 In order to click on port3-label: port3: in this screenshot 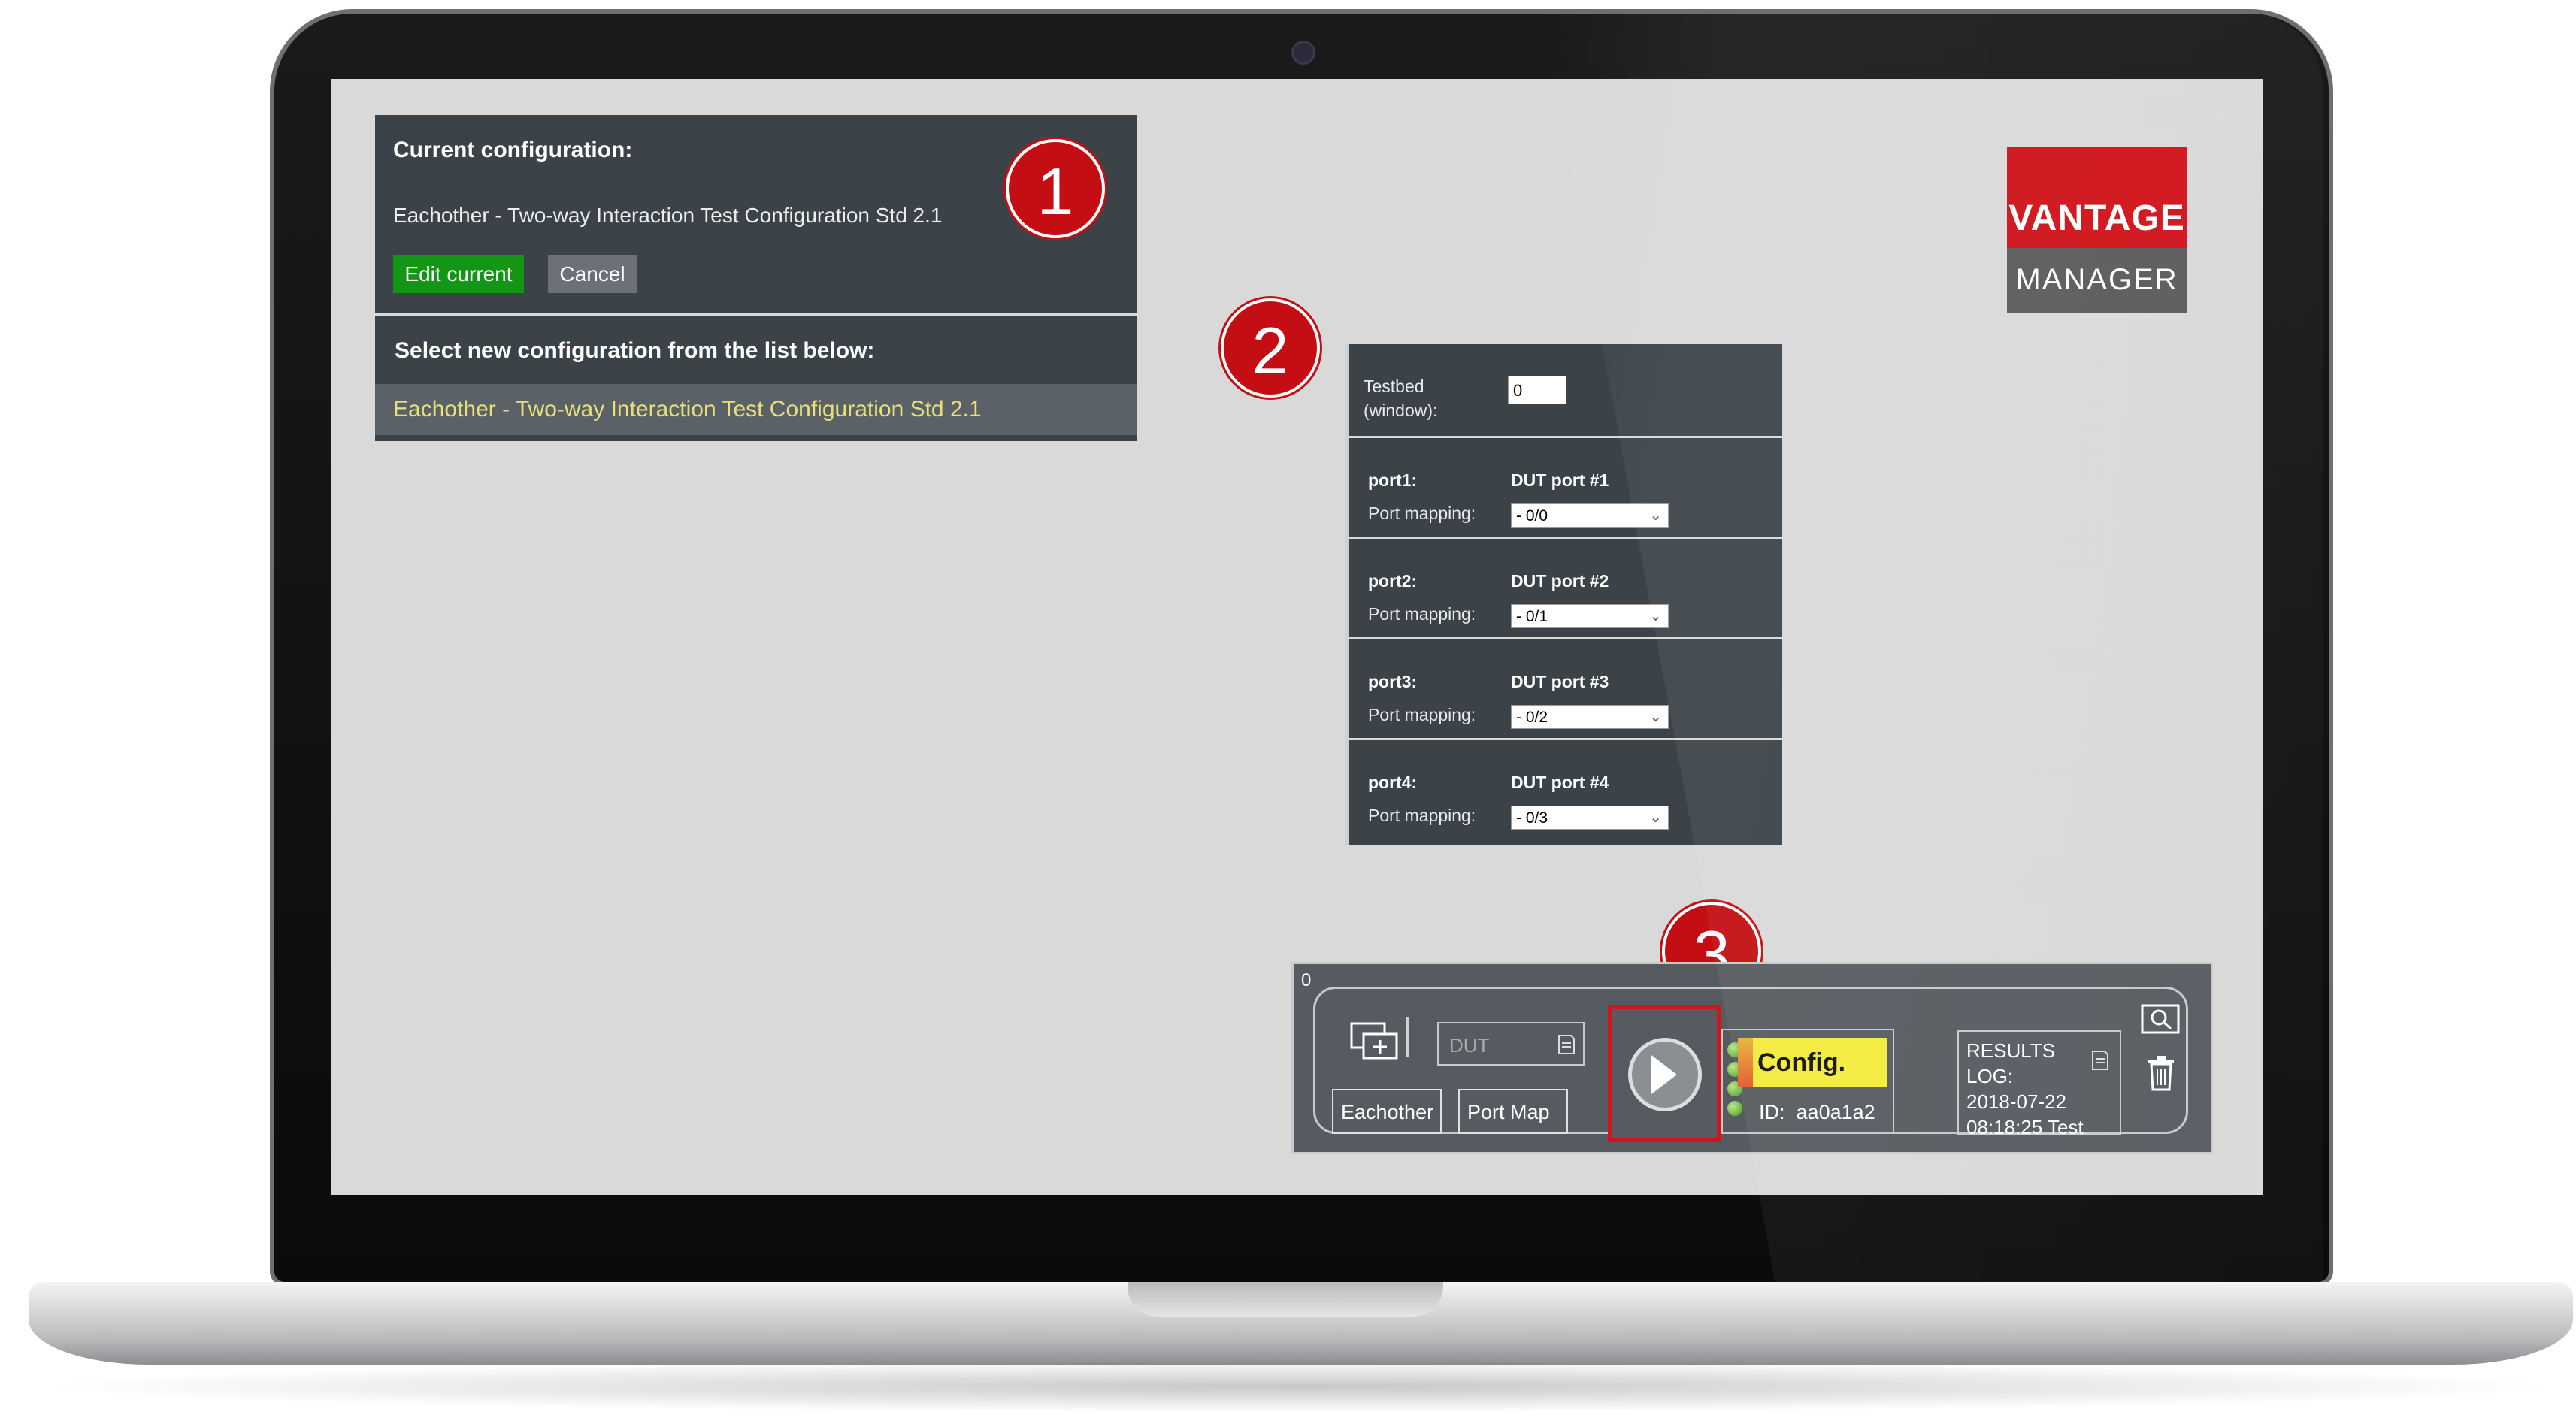, I will do `click(1393, 681)`.